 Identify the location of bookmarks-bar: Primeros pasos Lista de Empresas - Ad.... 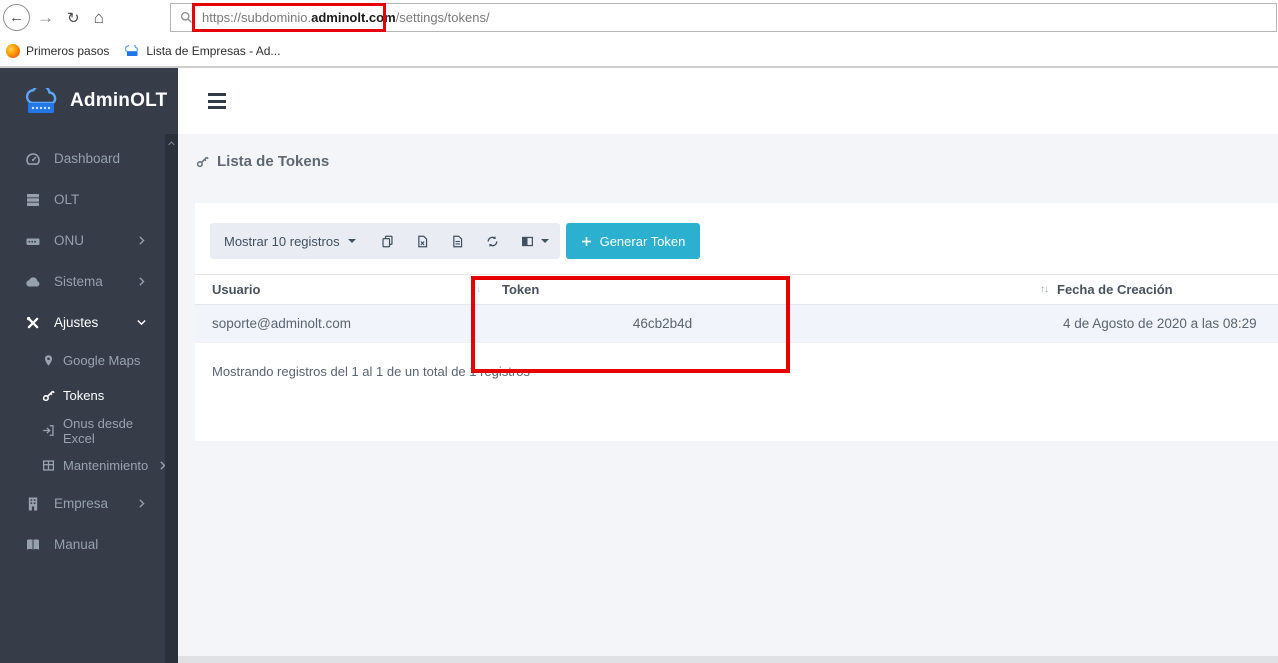
(639, 51).